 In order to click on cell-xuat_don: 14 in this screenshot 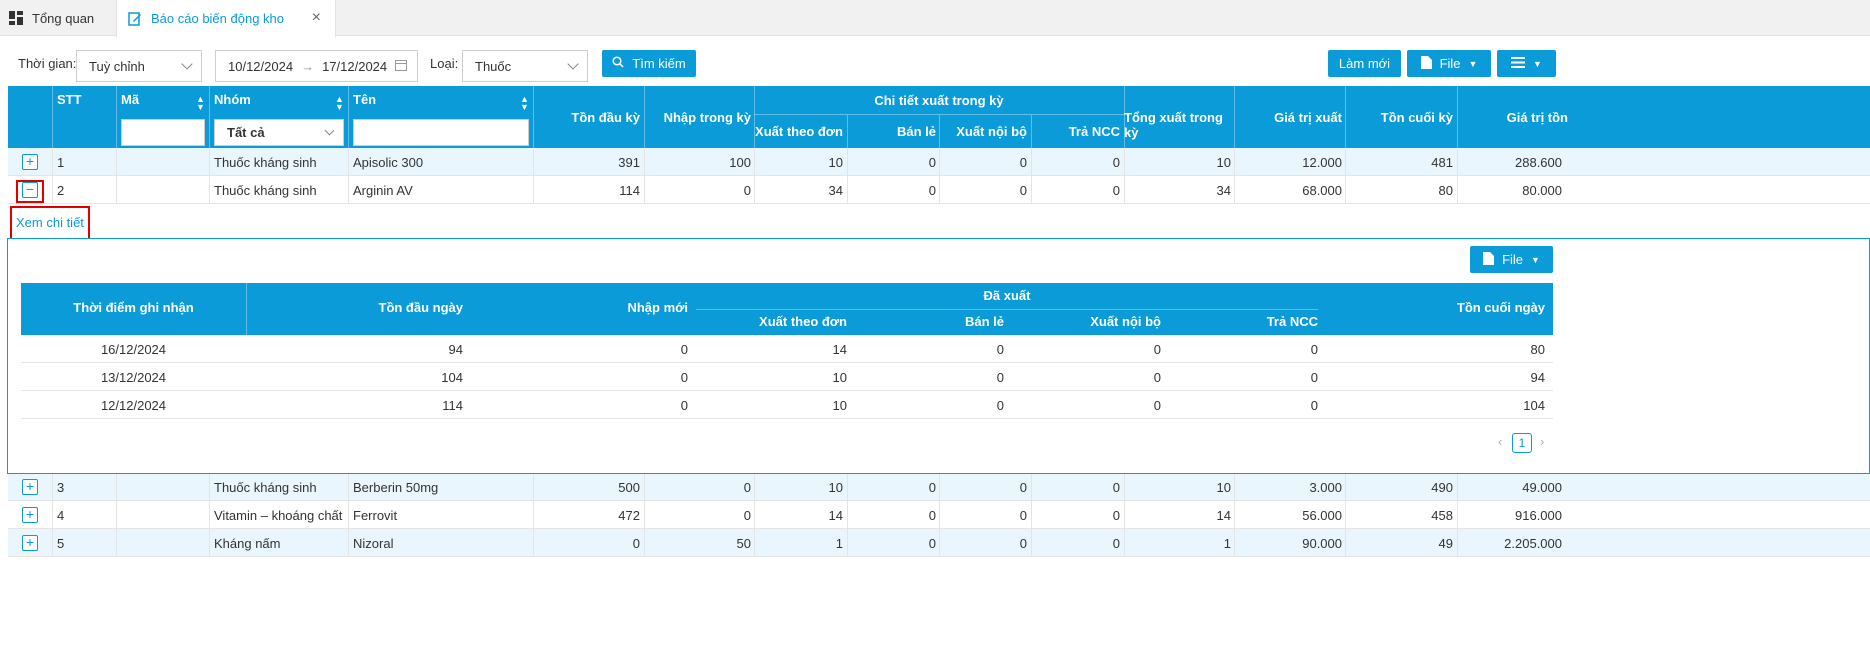, I will do `click(835, 515)`.